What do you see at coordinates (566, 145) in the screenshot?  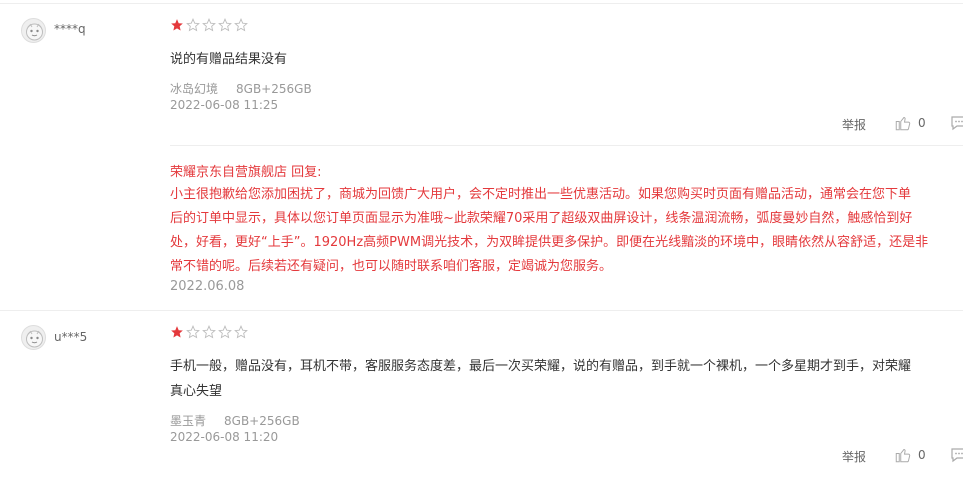 I see `reply-divider` at bounding box center [566, 145].